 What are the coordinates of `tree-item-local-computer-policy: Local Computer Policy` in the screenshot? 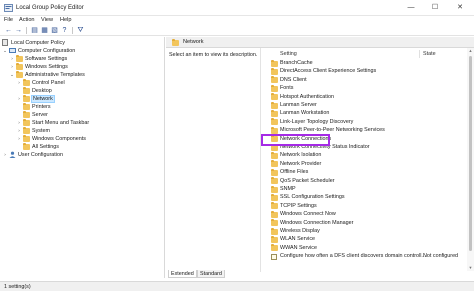 It's located at (82, 43).